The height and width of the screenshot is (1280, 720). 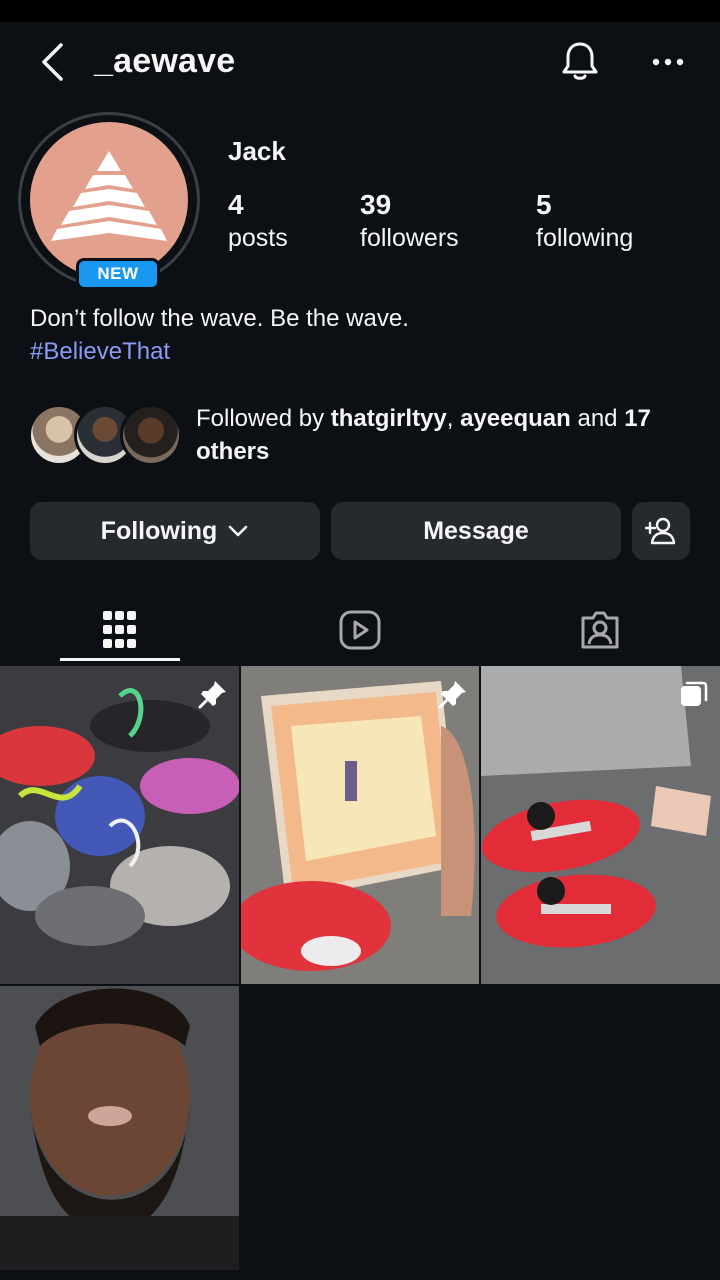 I want to click on add-user-button, so click(x=661, y=531).